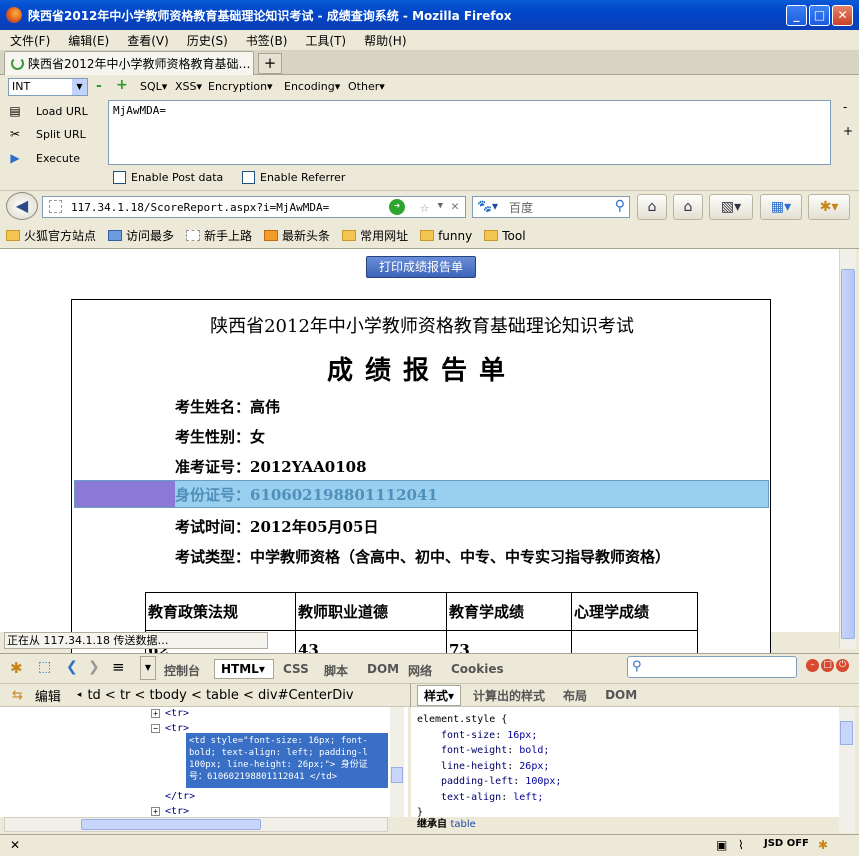 This screenshot has height=856, width=859. What do you see at coordinates (180, 796) in the screenshot?
I see `tree-node: </tr>` at bounding box center [180, 796].